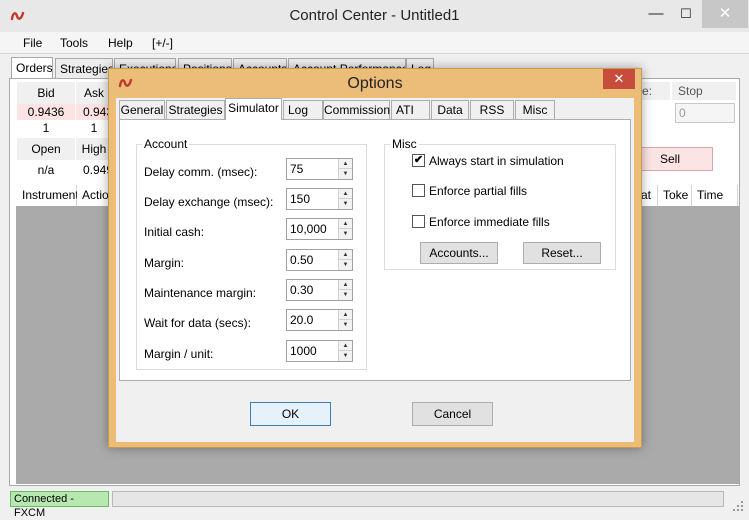  Describe the element at coordinates (46, 149) in the screenshot. I see `open-header: Open` at that location.